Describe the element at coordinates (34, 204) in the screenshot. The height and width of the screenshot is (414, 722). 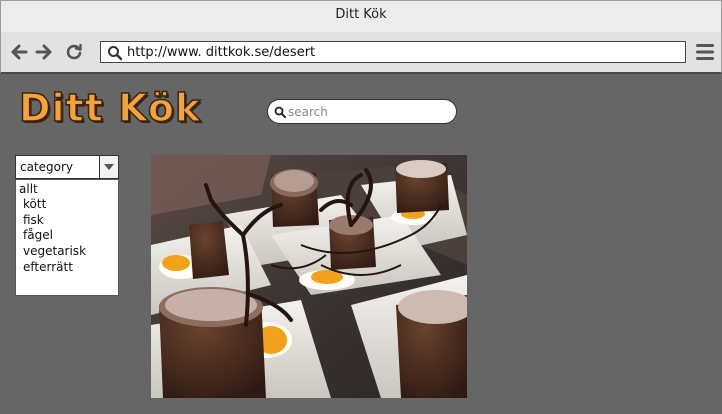
I see `category-option-kott: kött` at that location.